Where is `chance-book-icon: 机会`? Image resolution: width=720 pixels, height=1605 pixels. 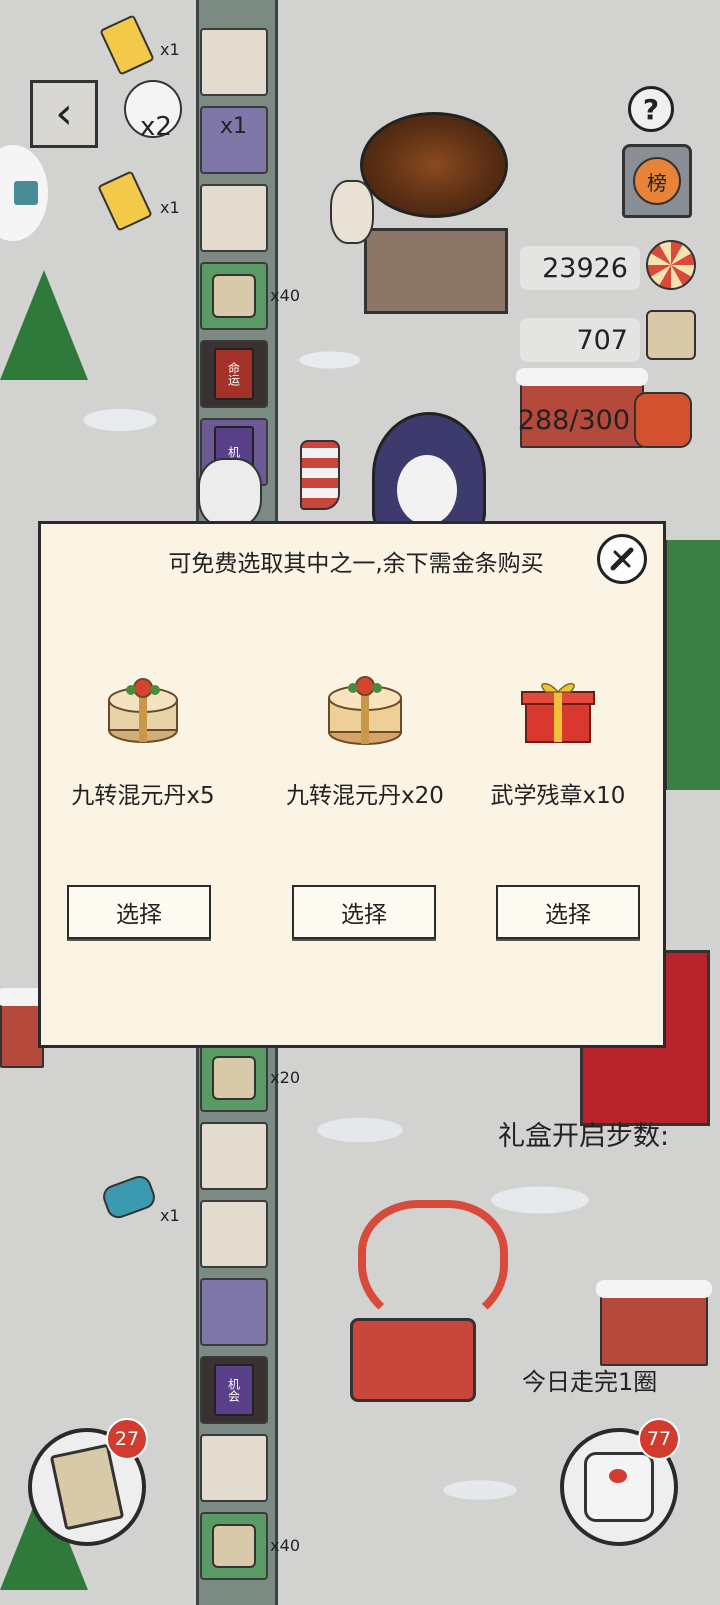
chance-book-icon: 机会 is located at coordinates (234, 1390).